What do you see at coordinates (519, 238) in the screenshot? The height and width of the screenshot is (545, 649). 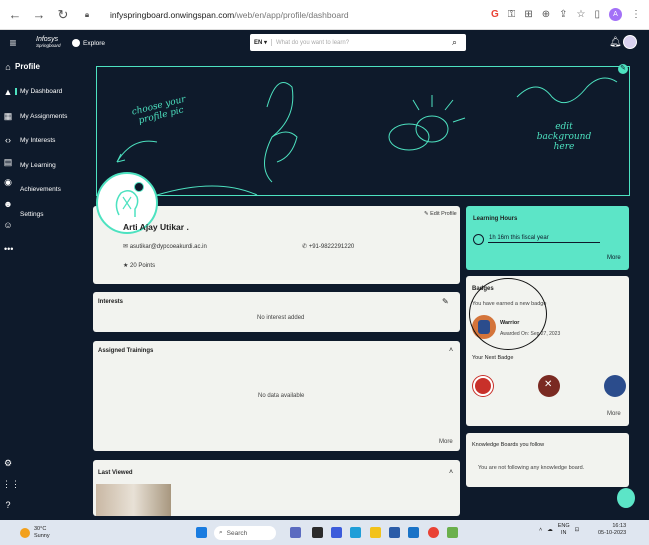 I see `learning-hours-value: 1h 16m this fiscal year` at bounding box center [519, 238].